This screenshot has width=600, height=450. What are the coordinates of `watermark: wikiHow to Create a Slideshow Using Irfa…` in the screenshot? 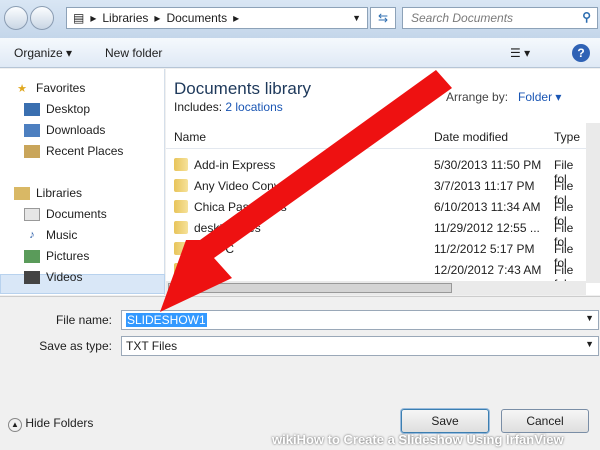 It's located at (418, 439).